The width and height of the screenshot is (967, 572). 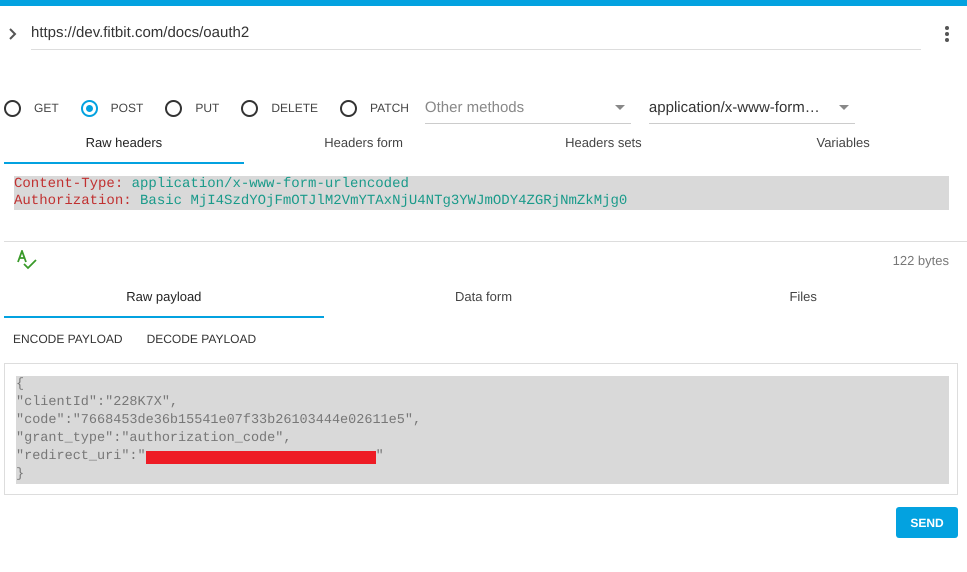 What do you see at coordinates (380, 457) in the screenshot?
I see `code-line: "` at bounding box center [380, 457].